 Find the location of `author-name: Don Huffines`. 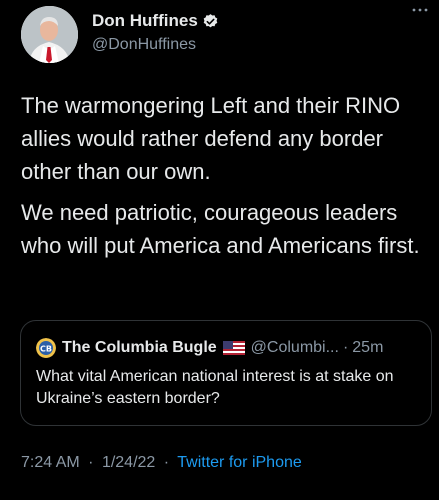

author-name: Don Huffines is located at coordinates (145, 21).